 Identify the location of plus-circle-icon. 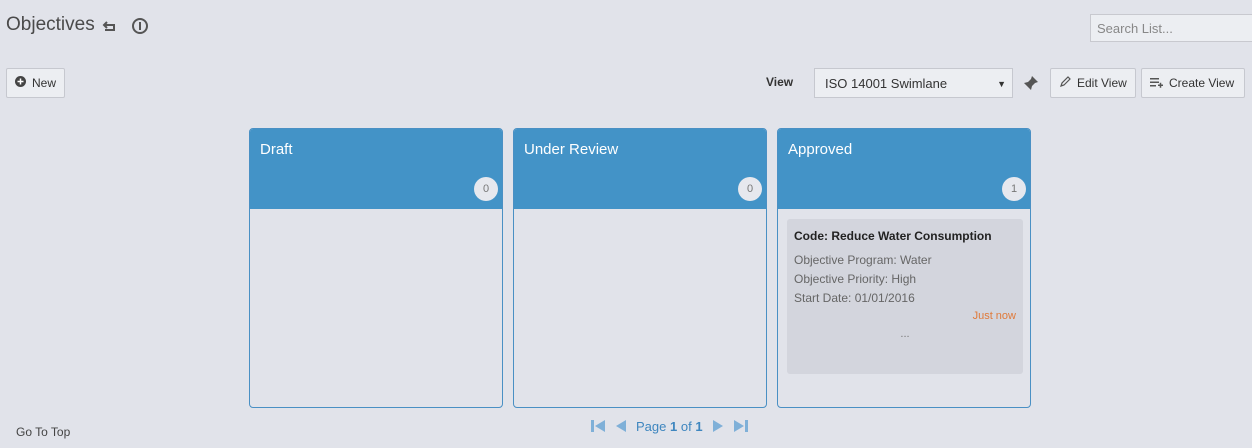
(20, 83).